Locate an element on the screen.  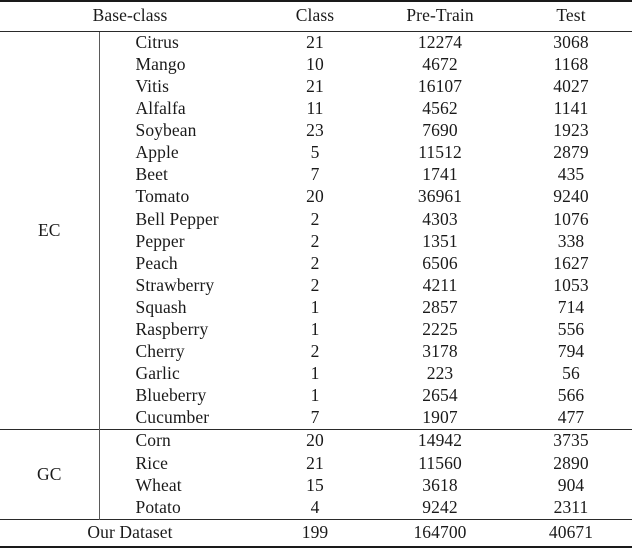
base-class-cell: Wheat is located at coordinates (158, 484).